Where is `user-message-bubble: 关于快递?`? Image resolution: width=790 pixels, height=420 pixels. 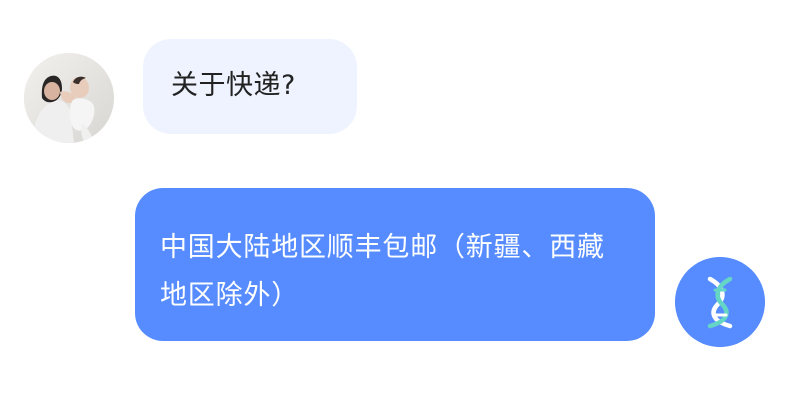
user-message-bubble: 关于快递? is located at coordinates (250, 86).